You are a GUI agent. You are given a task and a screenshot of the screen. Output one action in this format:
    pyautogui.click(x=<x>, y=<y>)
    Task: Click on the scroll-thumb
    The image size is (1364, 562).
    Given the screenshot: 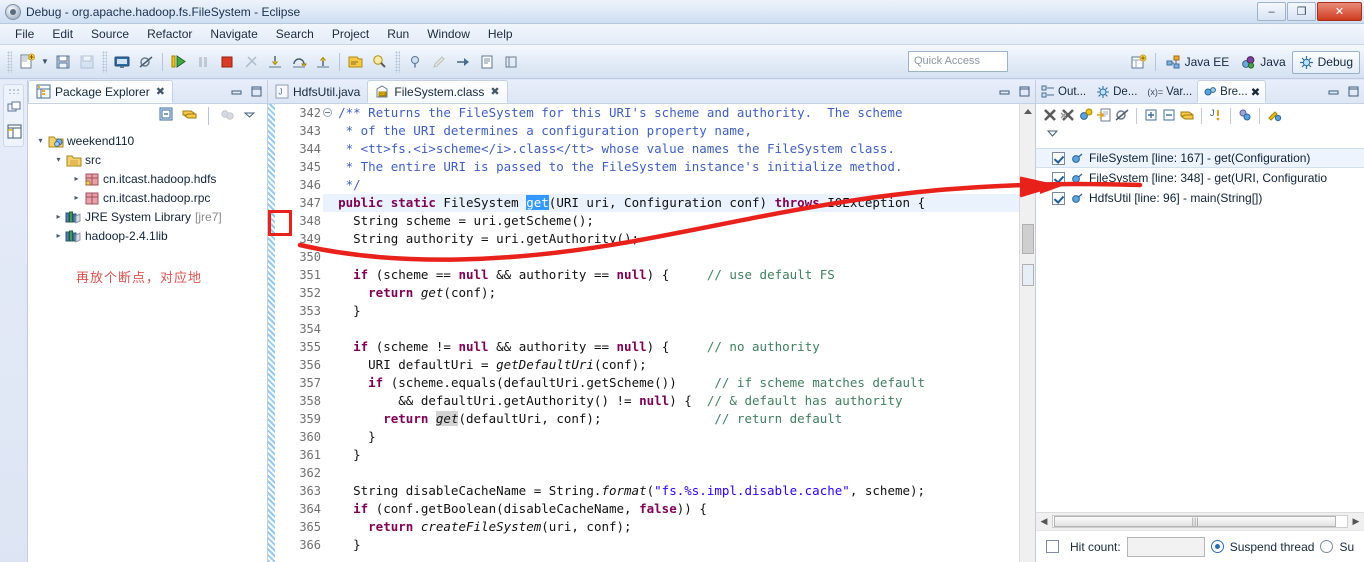 What is the action you would take?
    pyautogui.click(x=1028, y=239)
    